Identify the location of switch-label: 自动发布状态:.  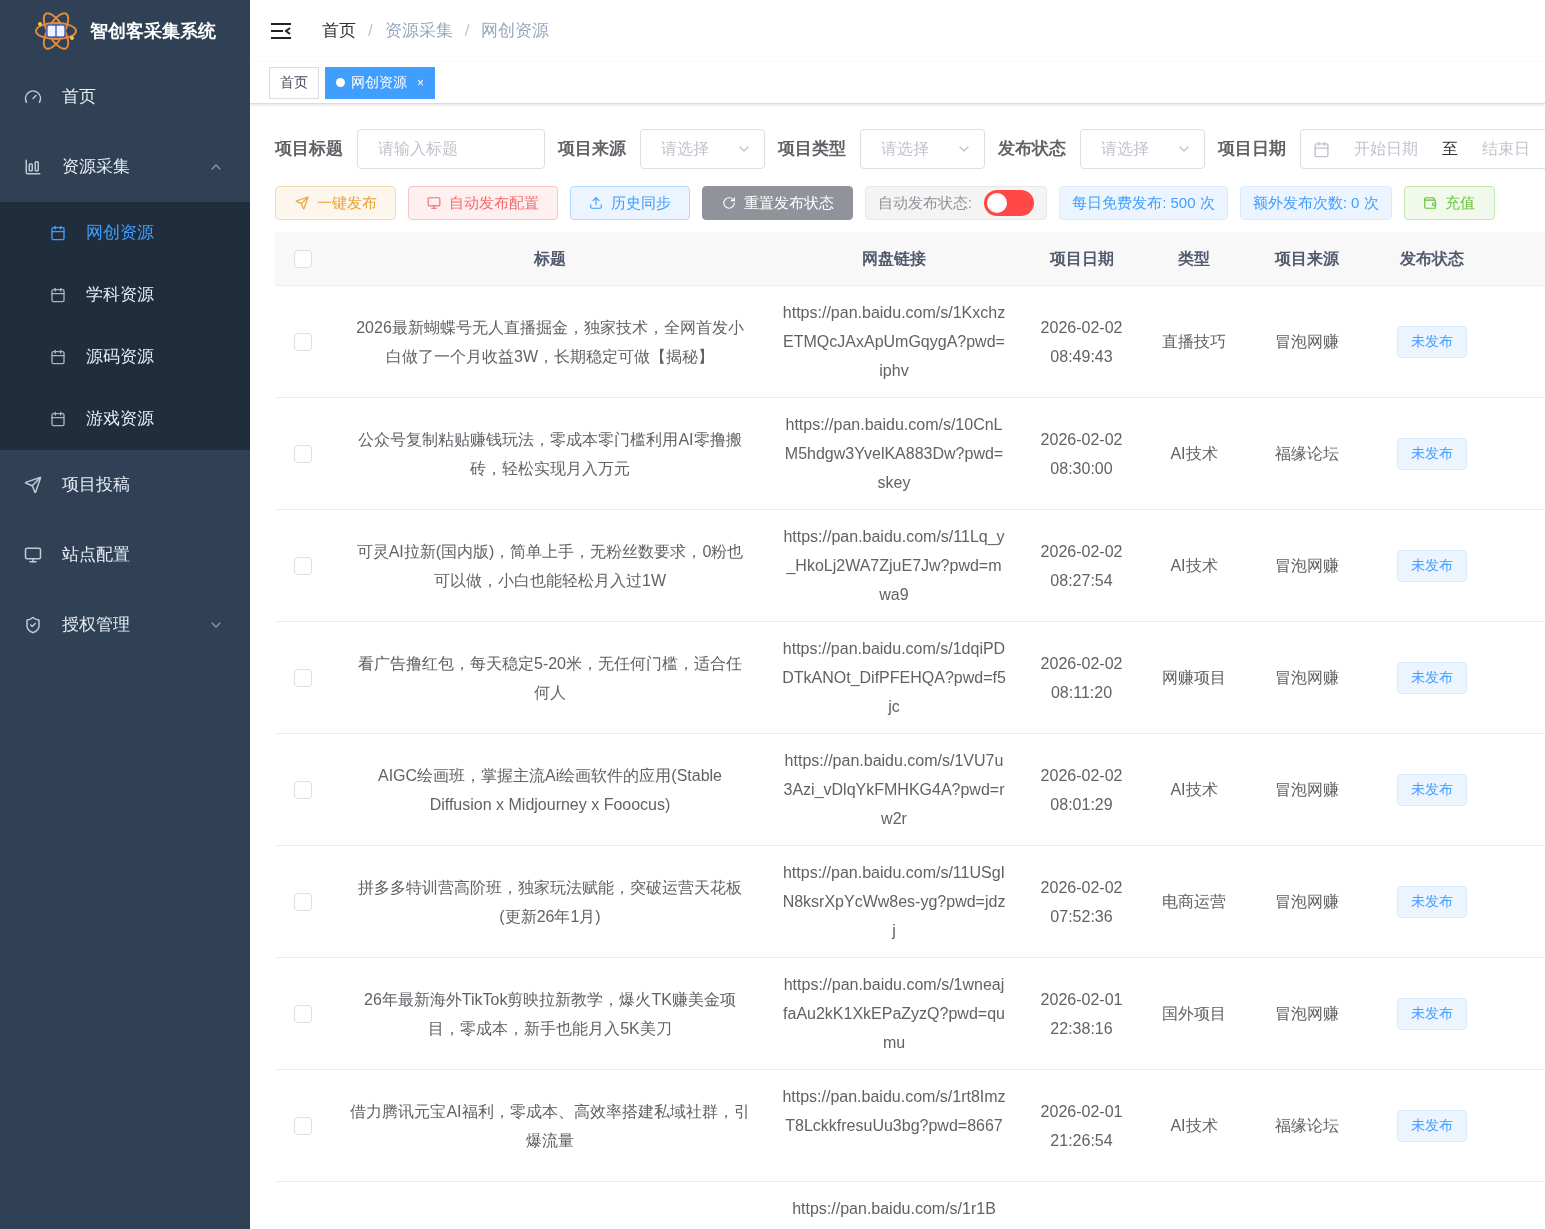
(925, 202).